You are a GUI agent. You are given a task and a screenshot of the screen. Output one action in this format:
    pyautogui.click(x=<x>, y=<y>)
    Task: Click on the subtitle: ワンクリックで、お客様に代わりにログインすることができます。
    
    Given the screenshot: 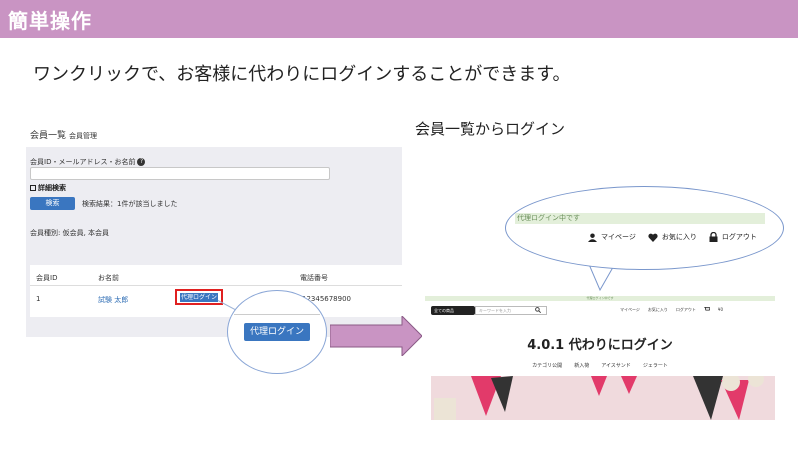 What is the action you would take?
    pyautogui.click(x=302, y=74)
    